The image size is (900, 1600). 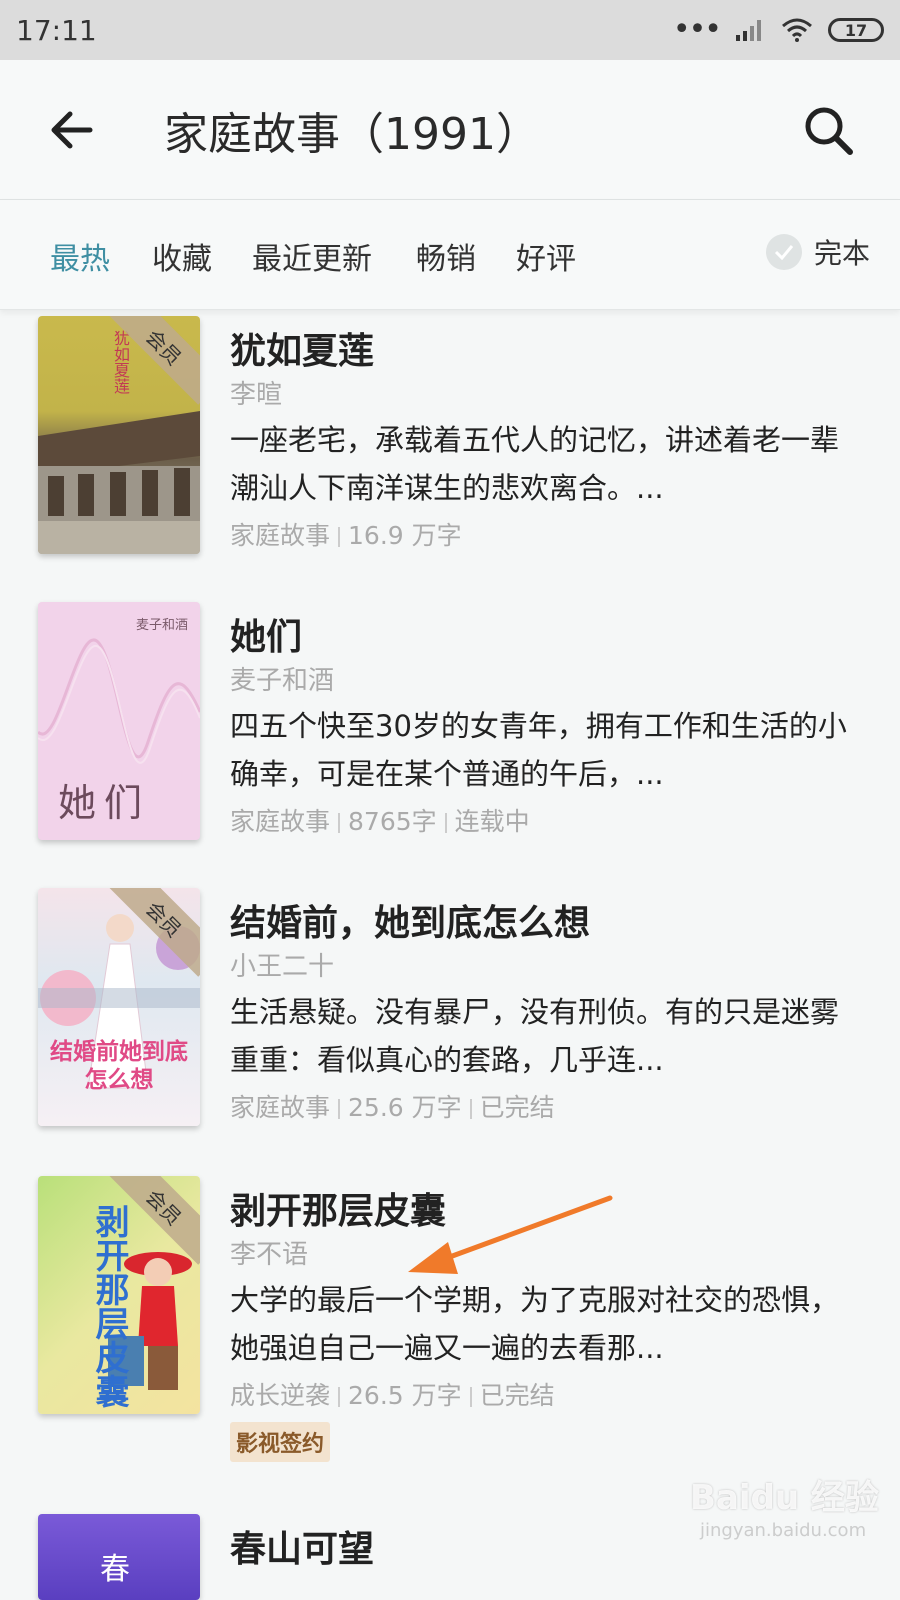 What do you see at coordinates (405, 1107) in the screenshot?
I see `book-word-count: 25.6 万字` at bounding box center [405, 1107].